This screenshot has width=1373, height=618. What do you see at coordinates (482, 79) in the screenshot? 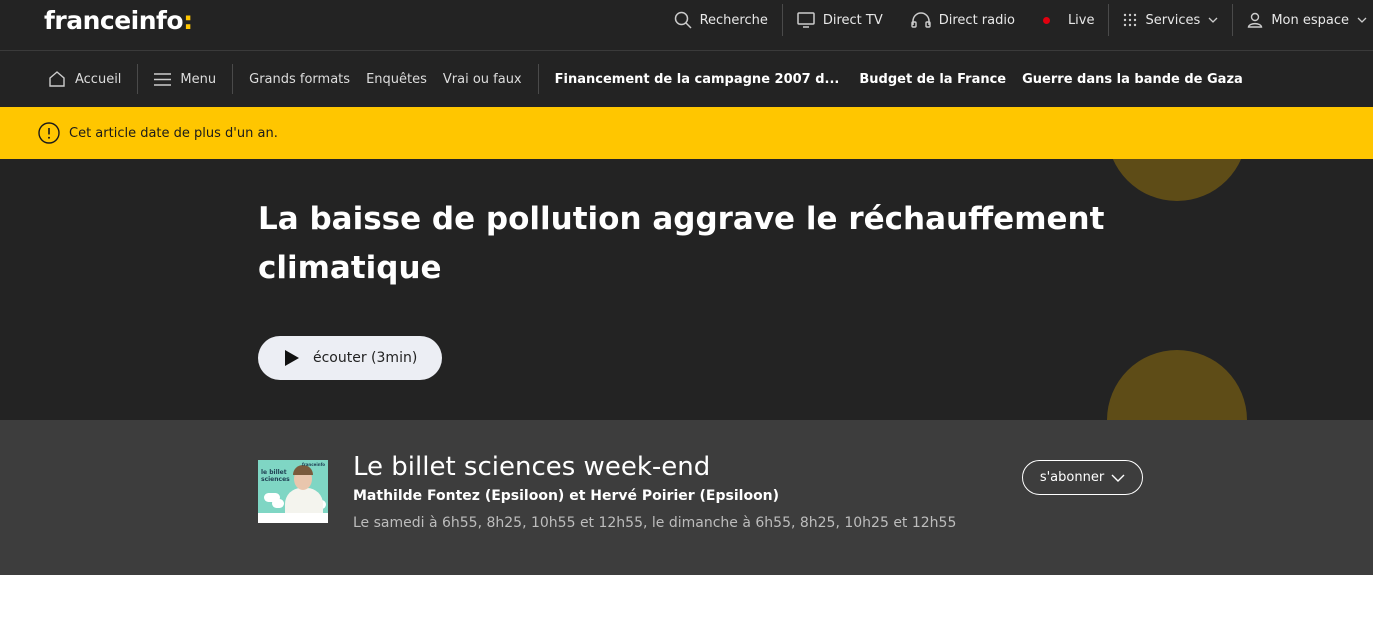
I see `subnav-link-vrai-ou-faux: Vrai ou faux` at bounding box center [482, 79].